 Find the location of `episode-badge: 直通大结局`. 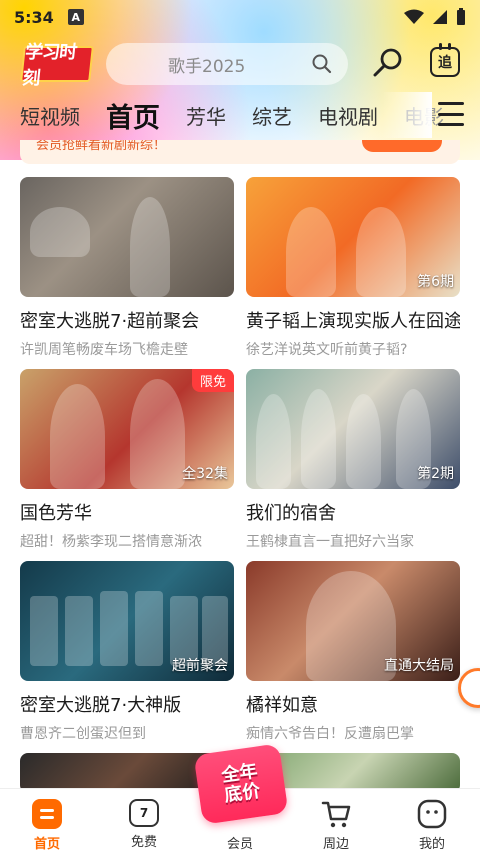

episode-badge: 直通大结局 is located at coordinates (419, 666).